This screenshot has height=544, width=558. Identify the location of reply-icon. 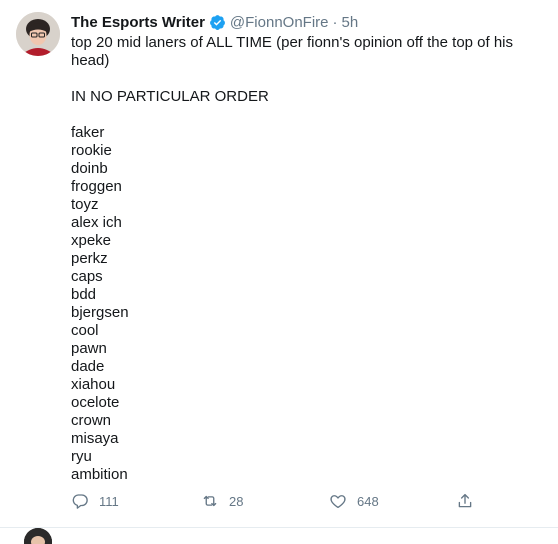
(80, 501).